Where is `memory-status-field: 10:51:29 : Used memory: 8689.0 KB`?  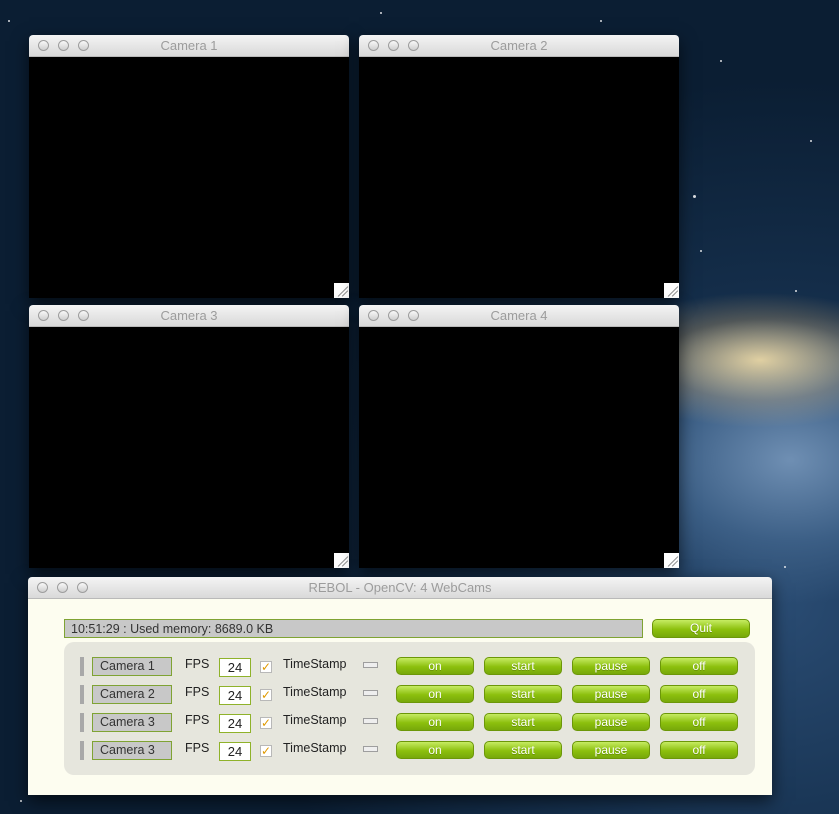 memory-status-field: 10:51:29 : Used memory: 8689.0 KB is located at coordinates (353, 628).